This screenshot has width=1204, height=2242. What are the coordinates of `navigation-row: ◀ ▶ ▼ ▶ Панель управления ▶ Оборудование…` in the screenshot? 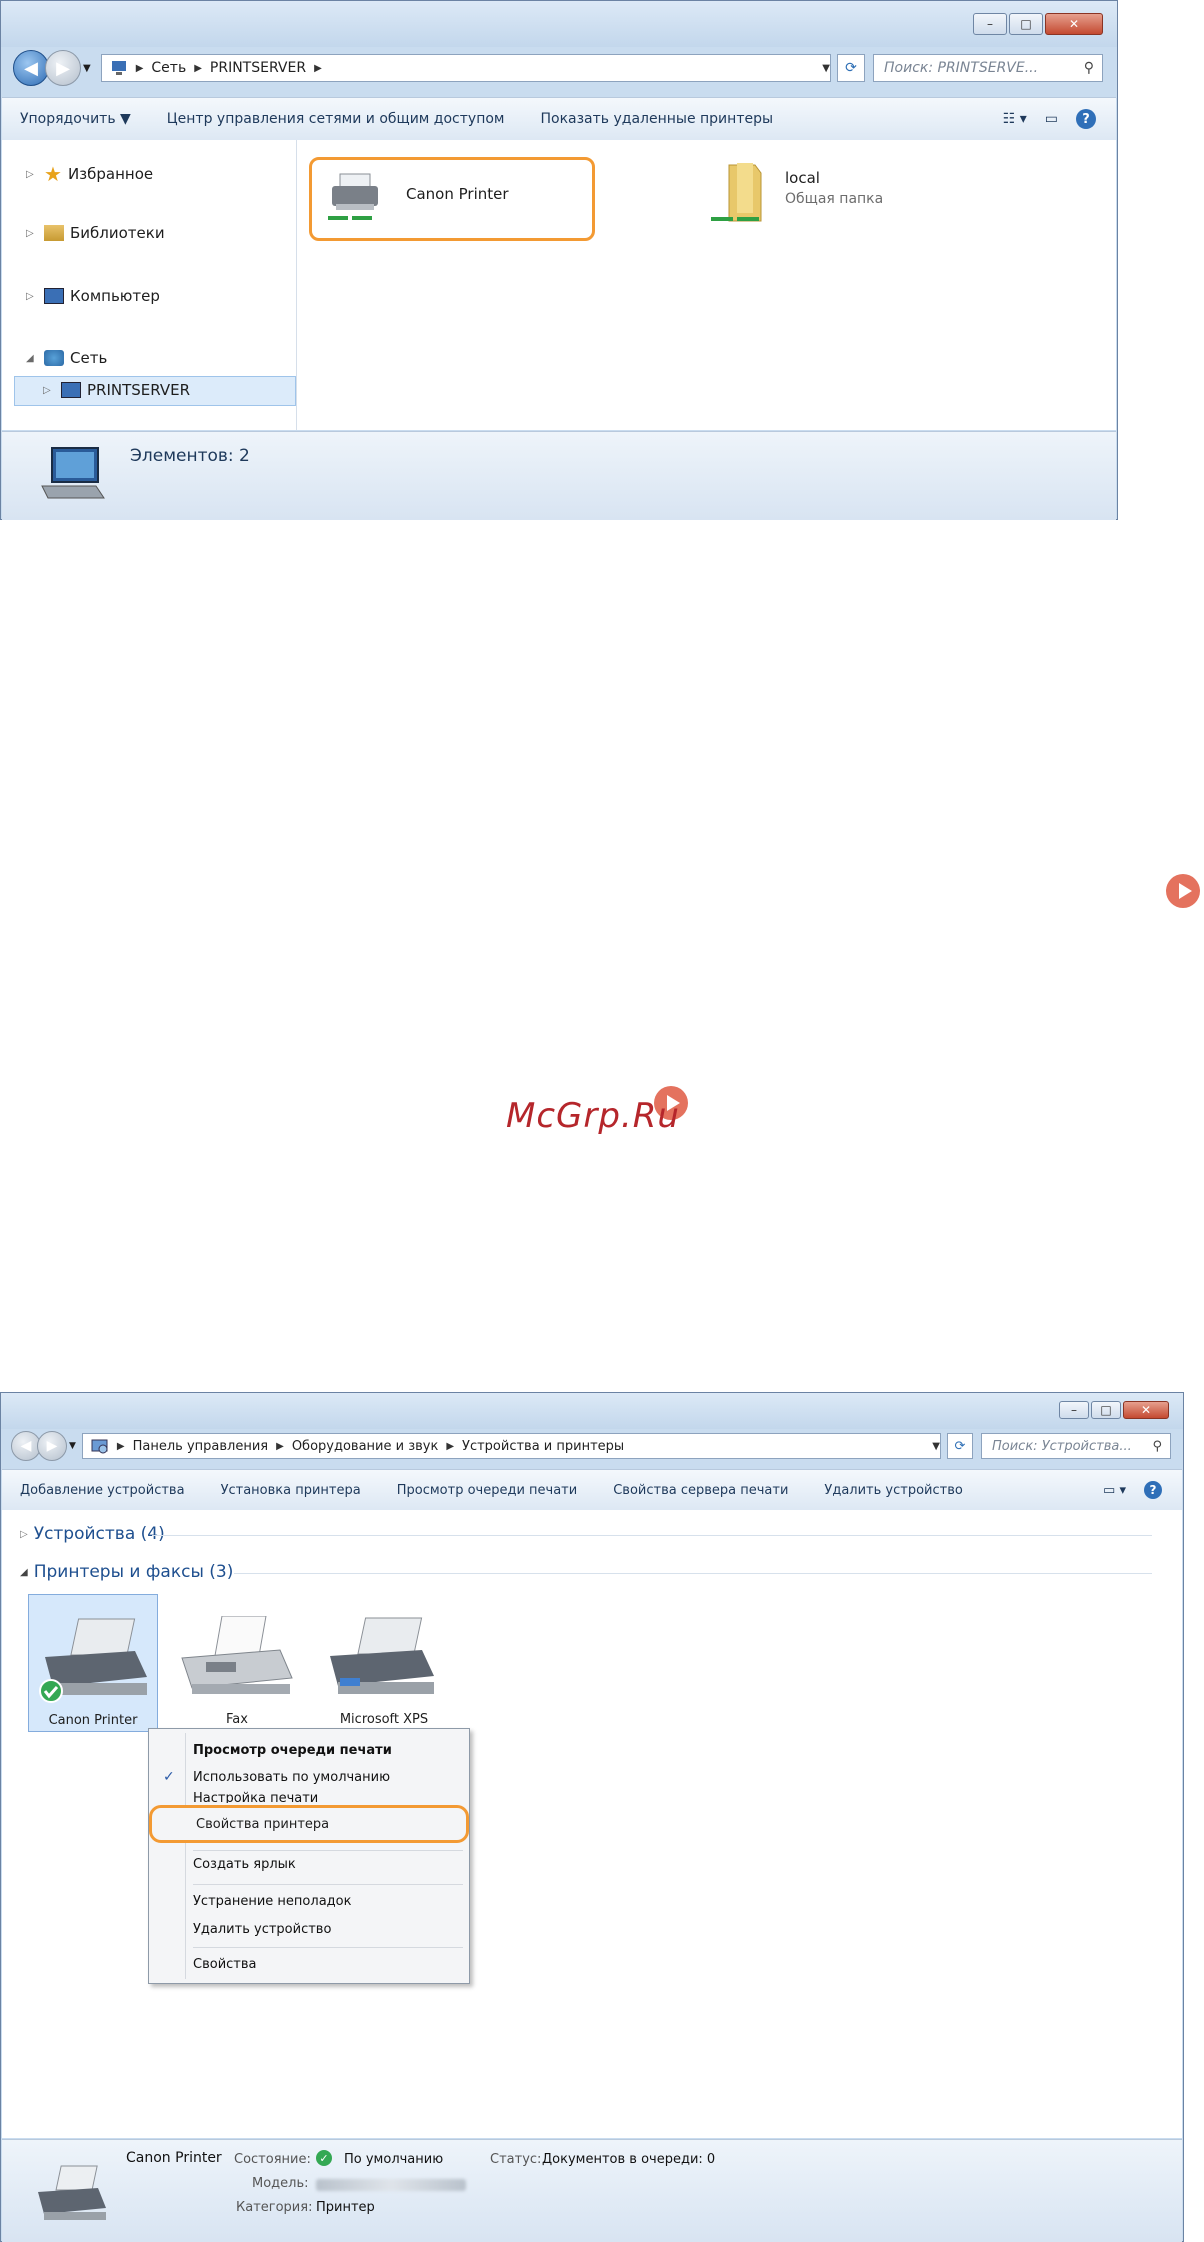 It's located at (591, 1446).